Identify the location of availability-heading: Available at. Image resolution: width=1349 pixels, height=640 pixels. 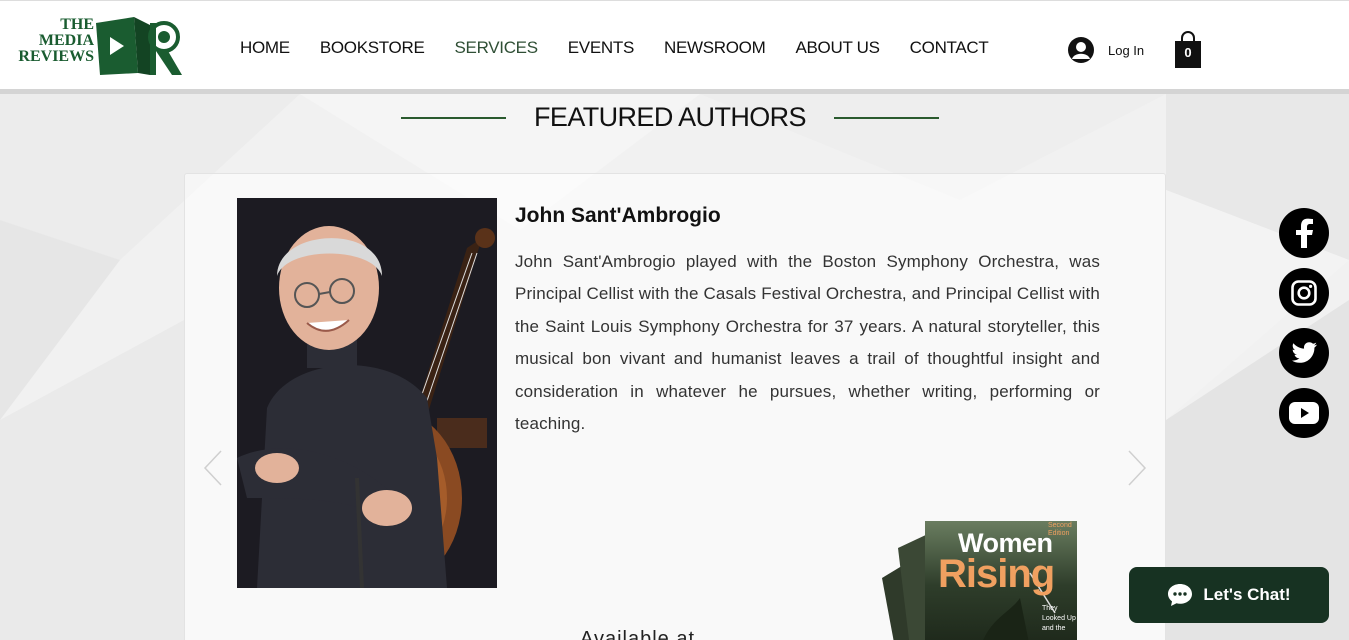
(638, 634).